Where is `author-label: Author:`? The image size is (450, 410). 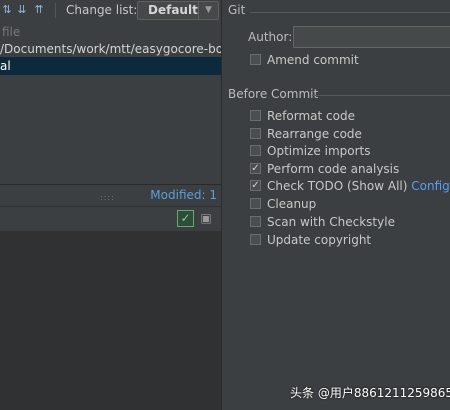
author-label: Author: is located at coordinates (270, 37).